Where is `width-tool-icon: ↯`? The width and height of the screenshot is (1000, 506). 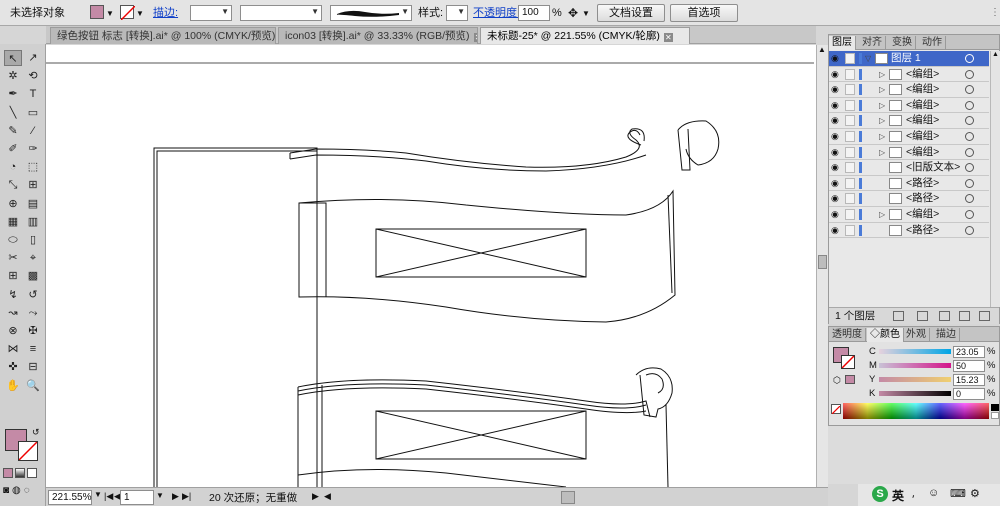 width-tool-icon: ↯ is located at coordinates (13, 295).